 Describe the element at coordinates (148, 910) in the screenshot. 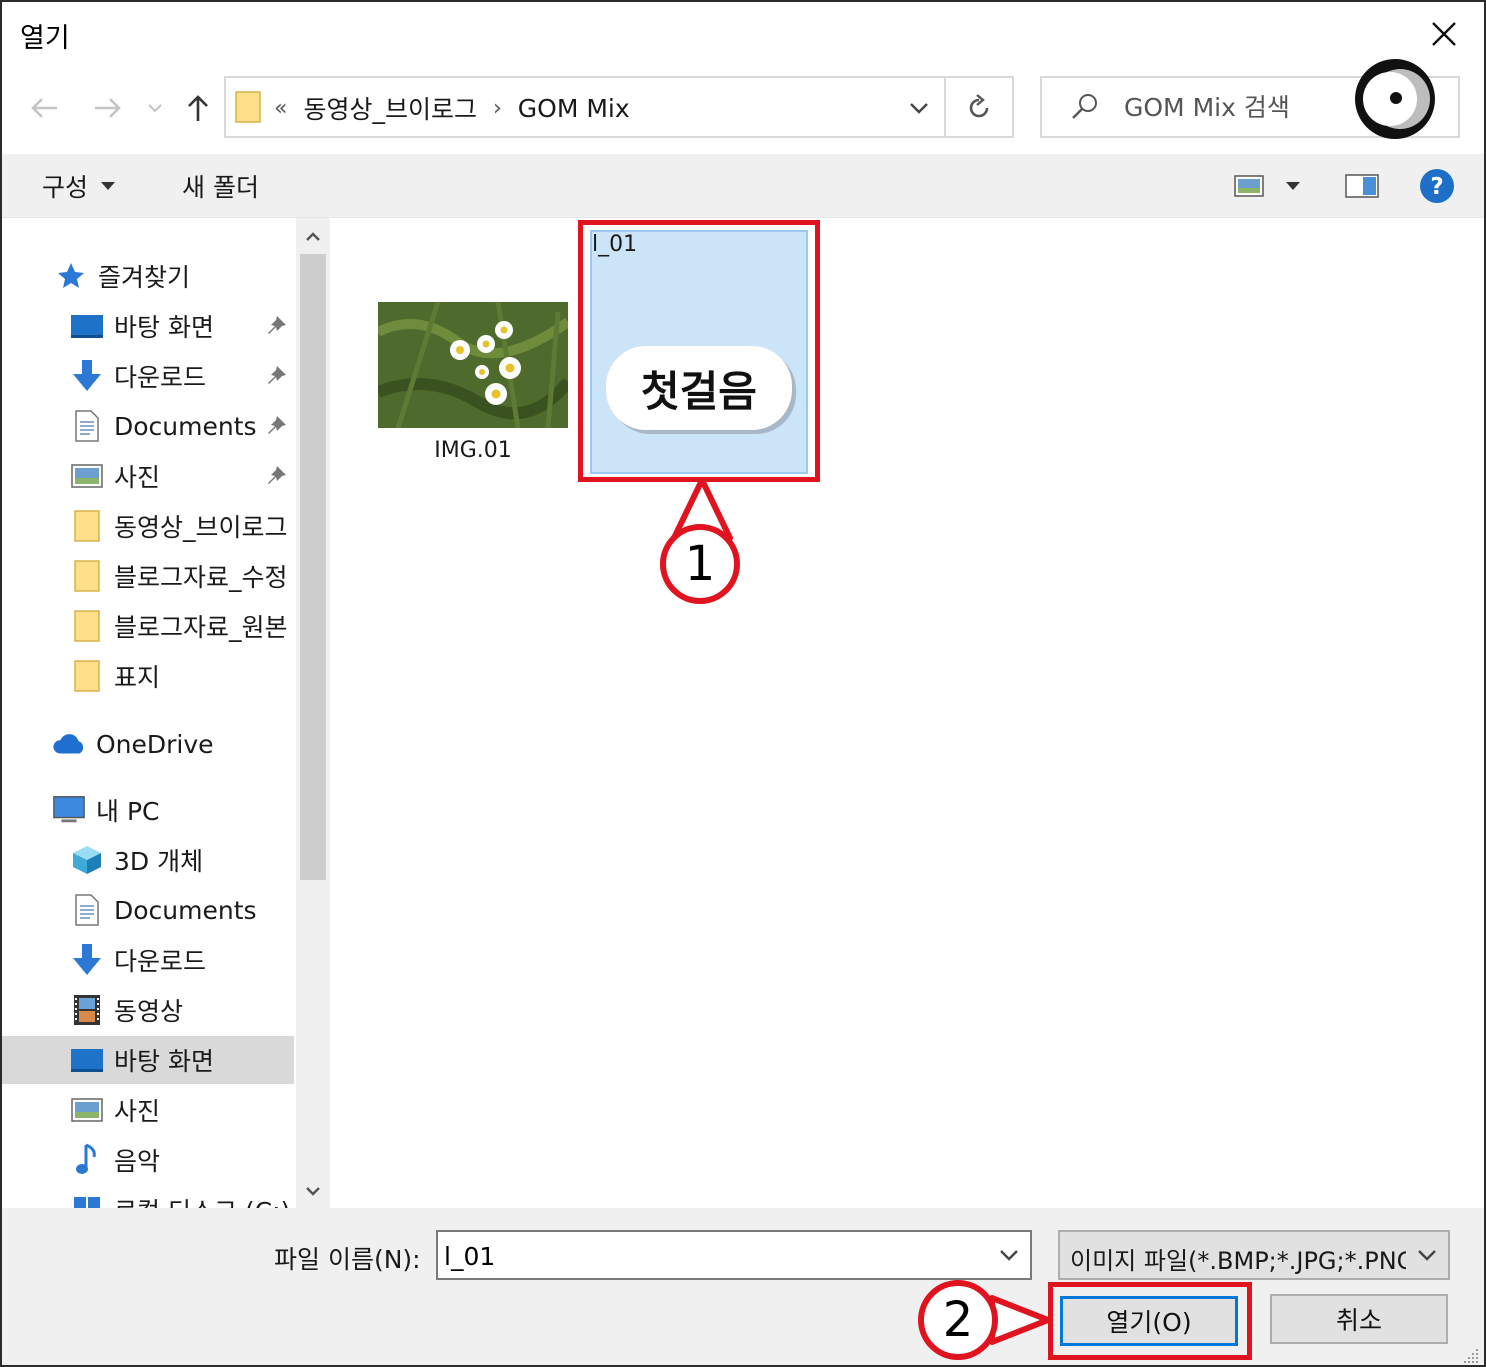

I see `sidebar-item-pc-documents: Documents` at that location.